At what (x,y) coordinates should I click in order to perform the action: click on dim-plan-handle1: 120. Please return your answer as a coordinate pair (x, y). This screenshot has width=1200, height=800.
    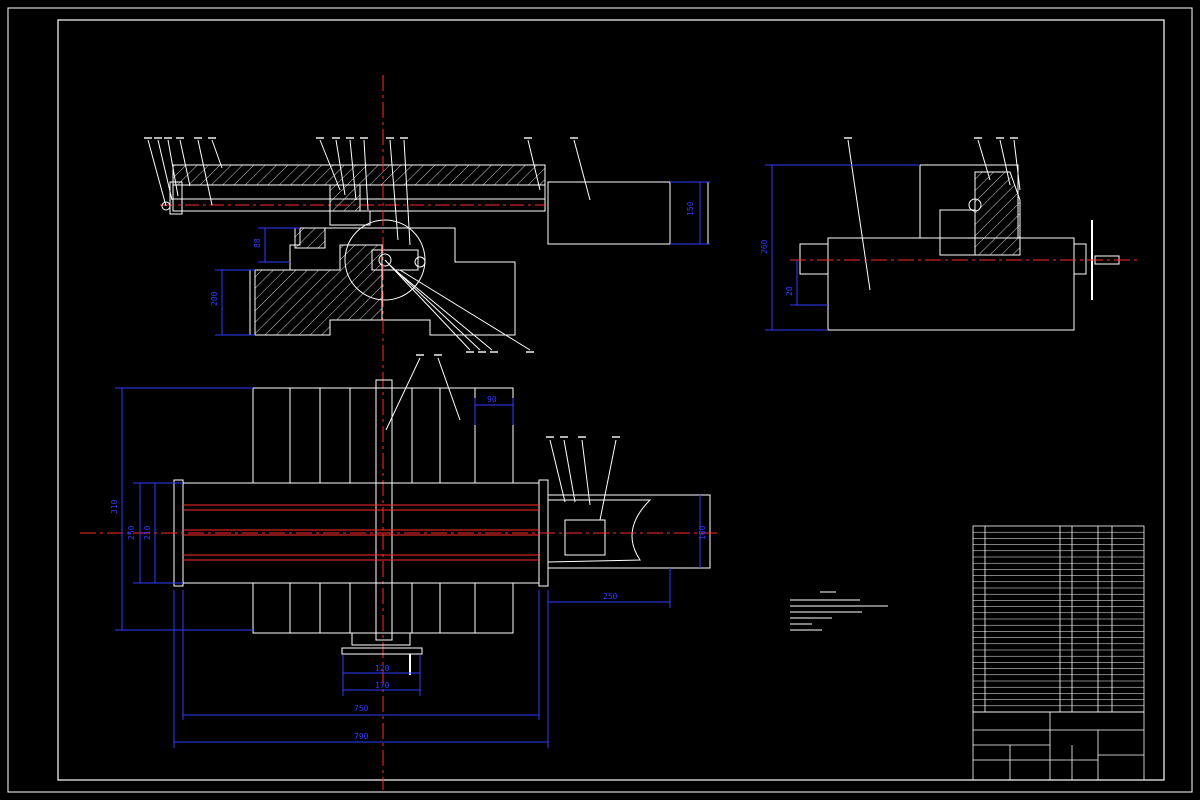
    Looking at the image, I should click on (382, 668).